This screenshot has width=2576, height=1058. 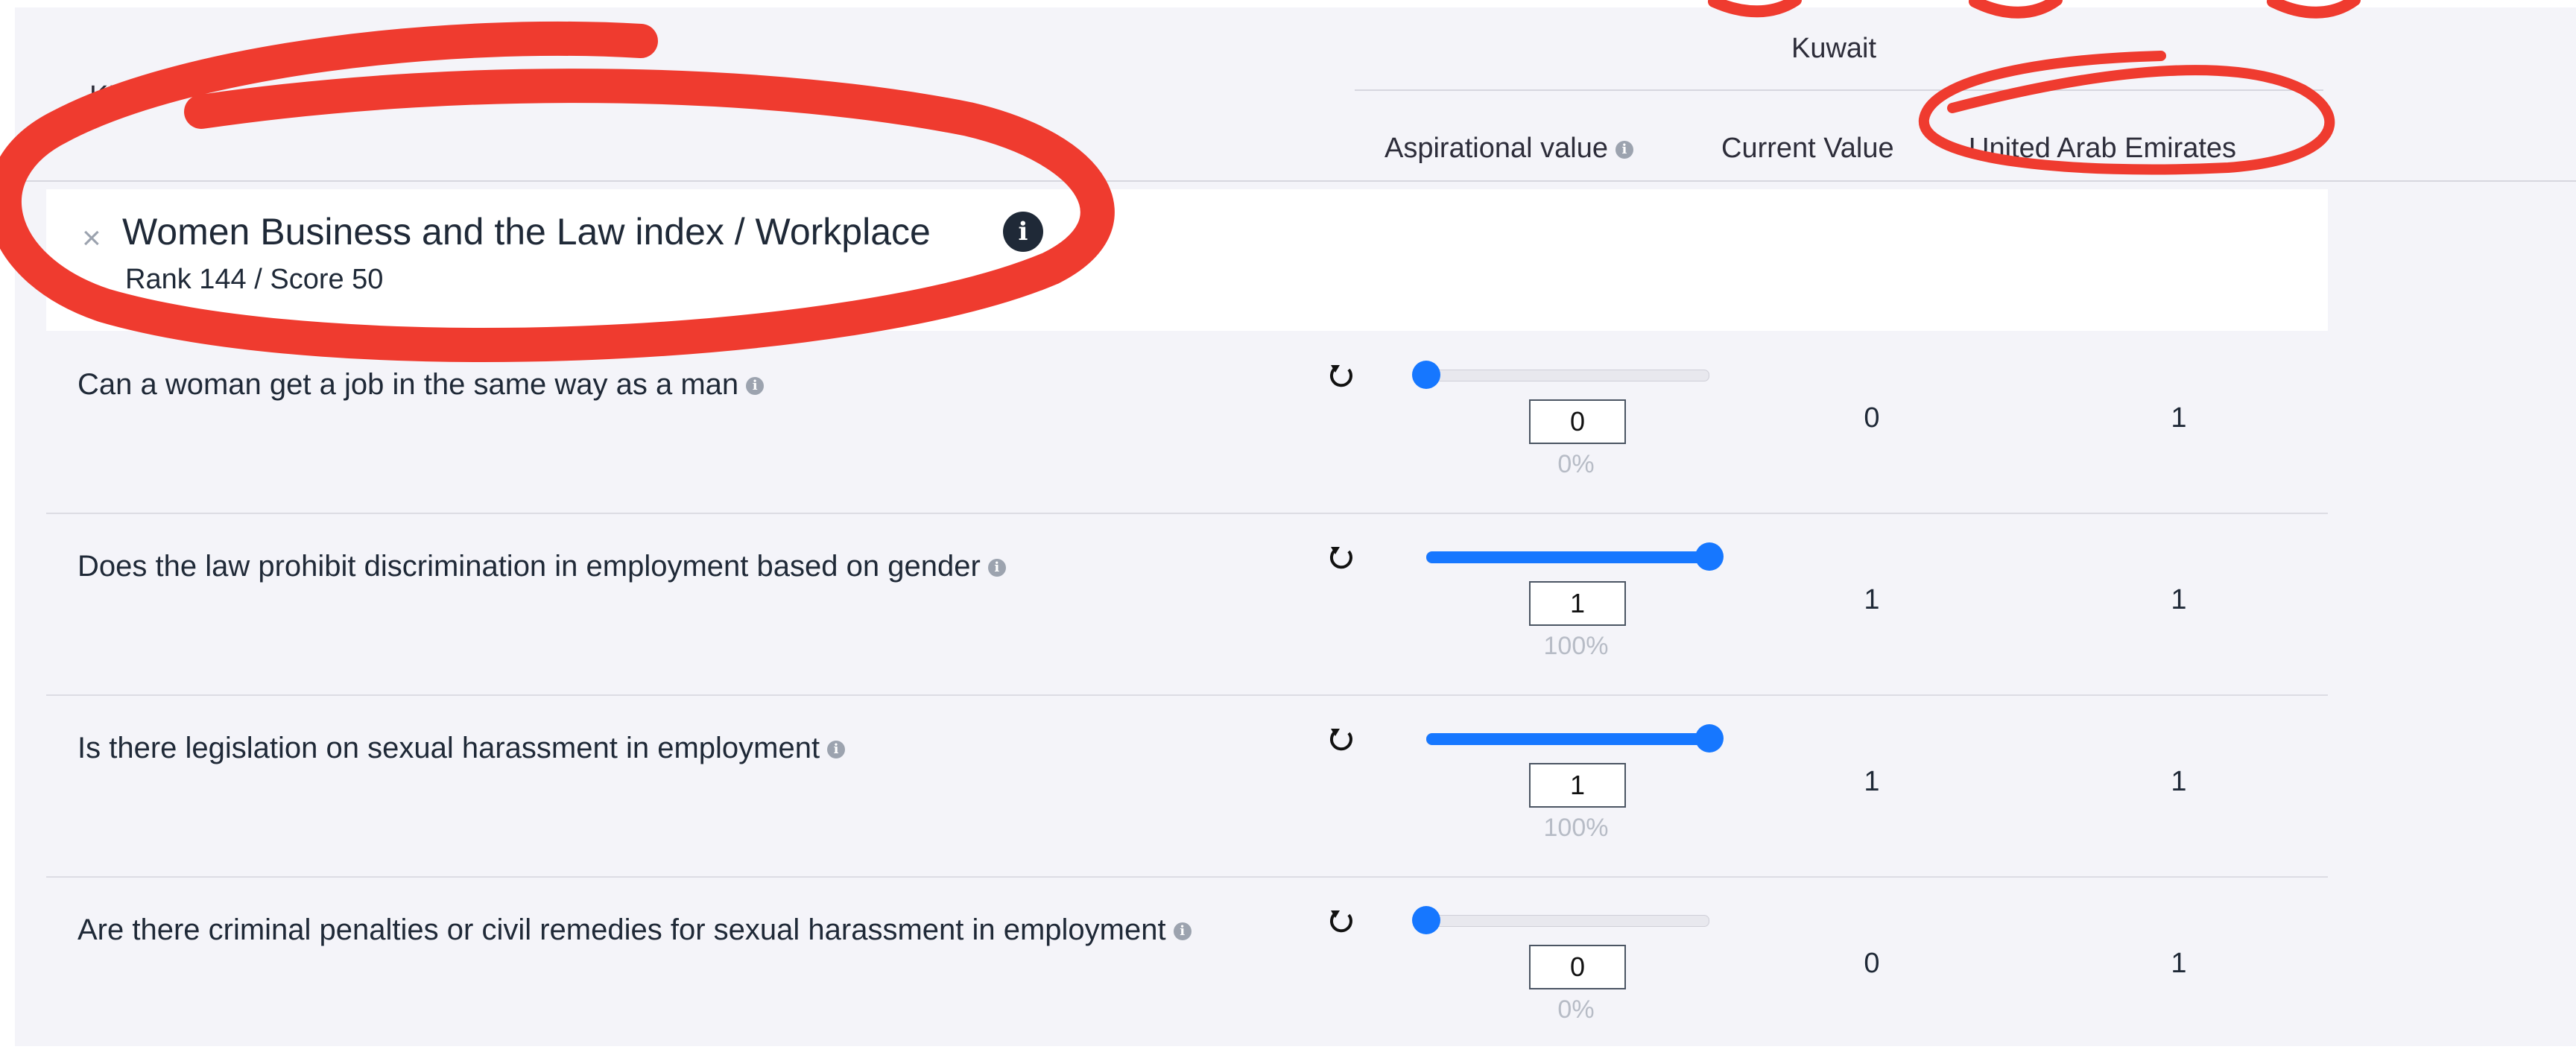 I want to click on group-rank-score: Rank 144 / Score 50, so click(x=254, y=279).